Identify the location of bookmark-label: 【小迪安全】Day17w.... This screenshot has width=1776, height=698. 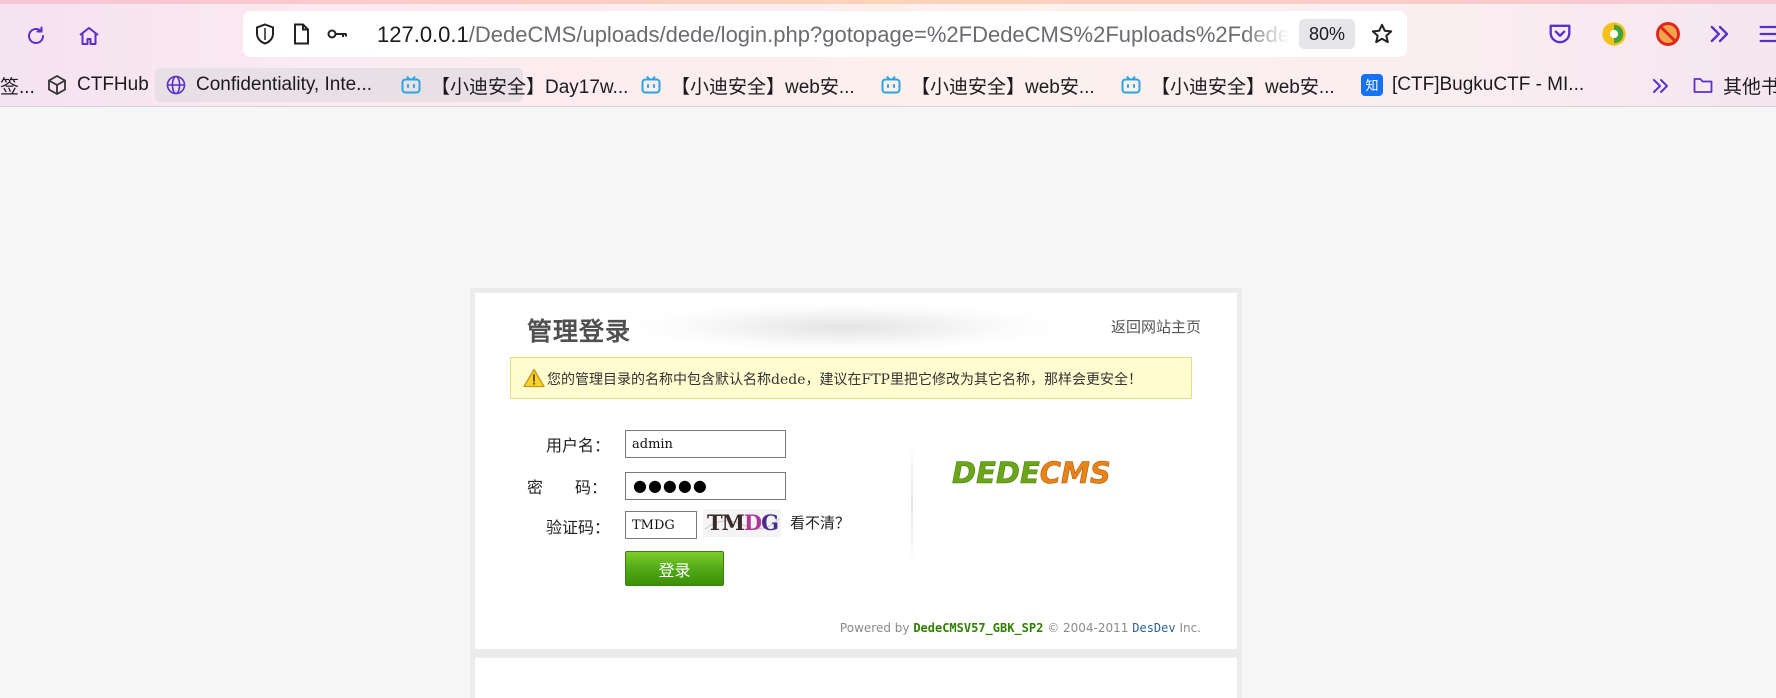
(530, 87).